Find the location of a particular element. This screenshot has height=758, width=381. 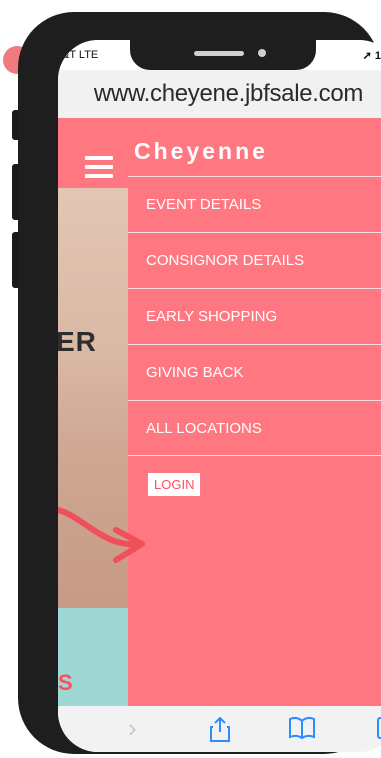

address-bar: www.cheyene.jbfsale.com is located at coordinates (219, 94).